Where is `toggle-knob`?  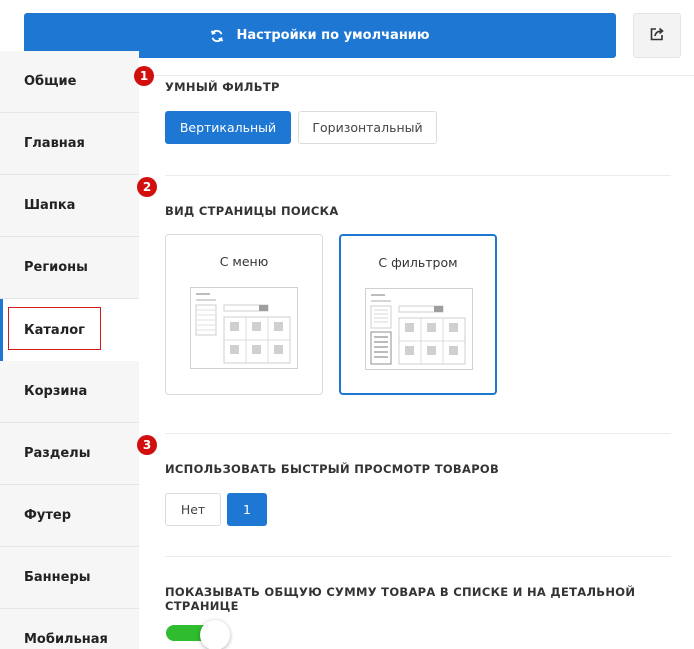 toggle-knob is located at coordinates (215, 634).